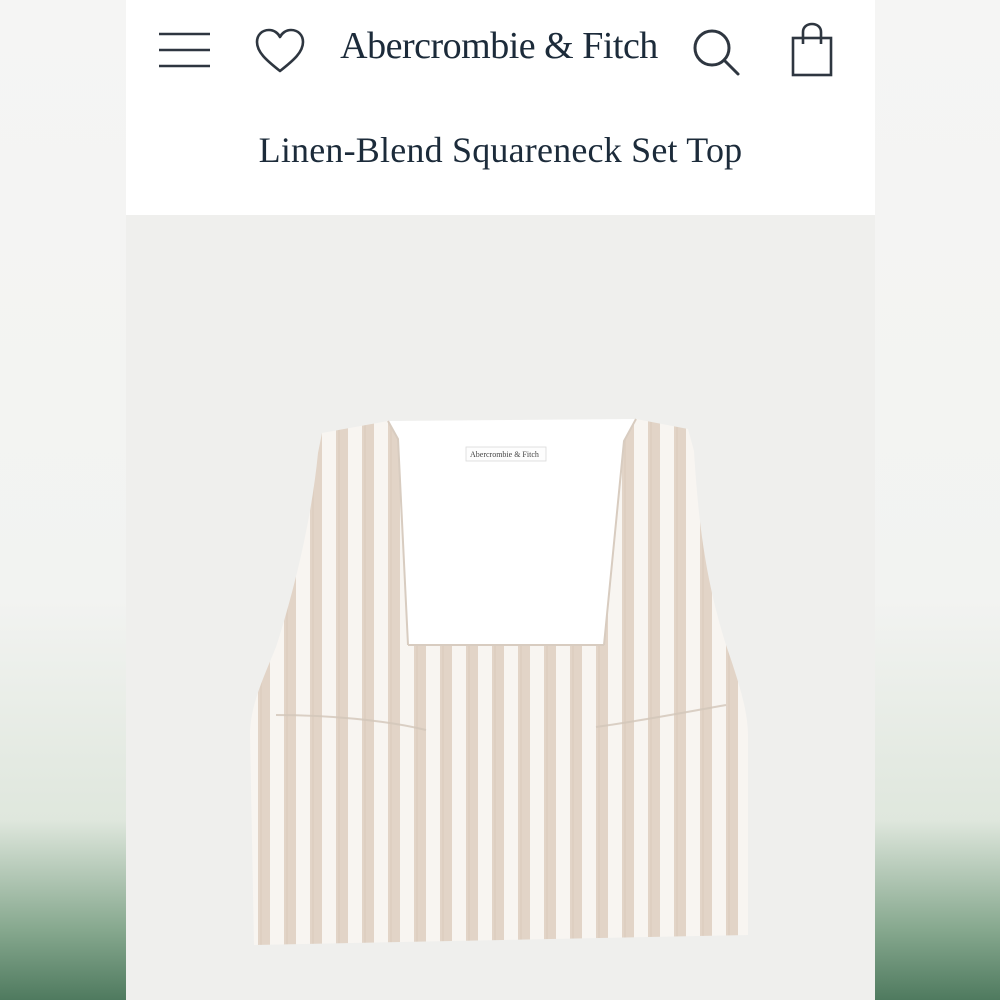  What do you see at coordinates (63, 500) in the screenshot?
I see `background-left` at bounding box center [63, 500].